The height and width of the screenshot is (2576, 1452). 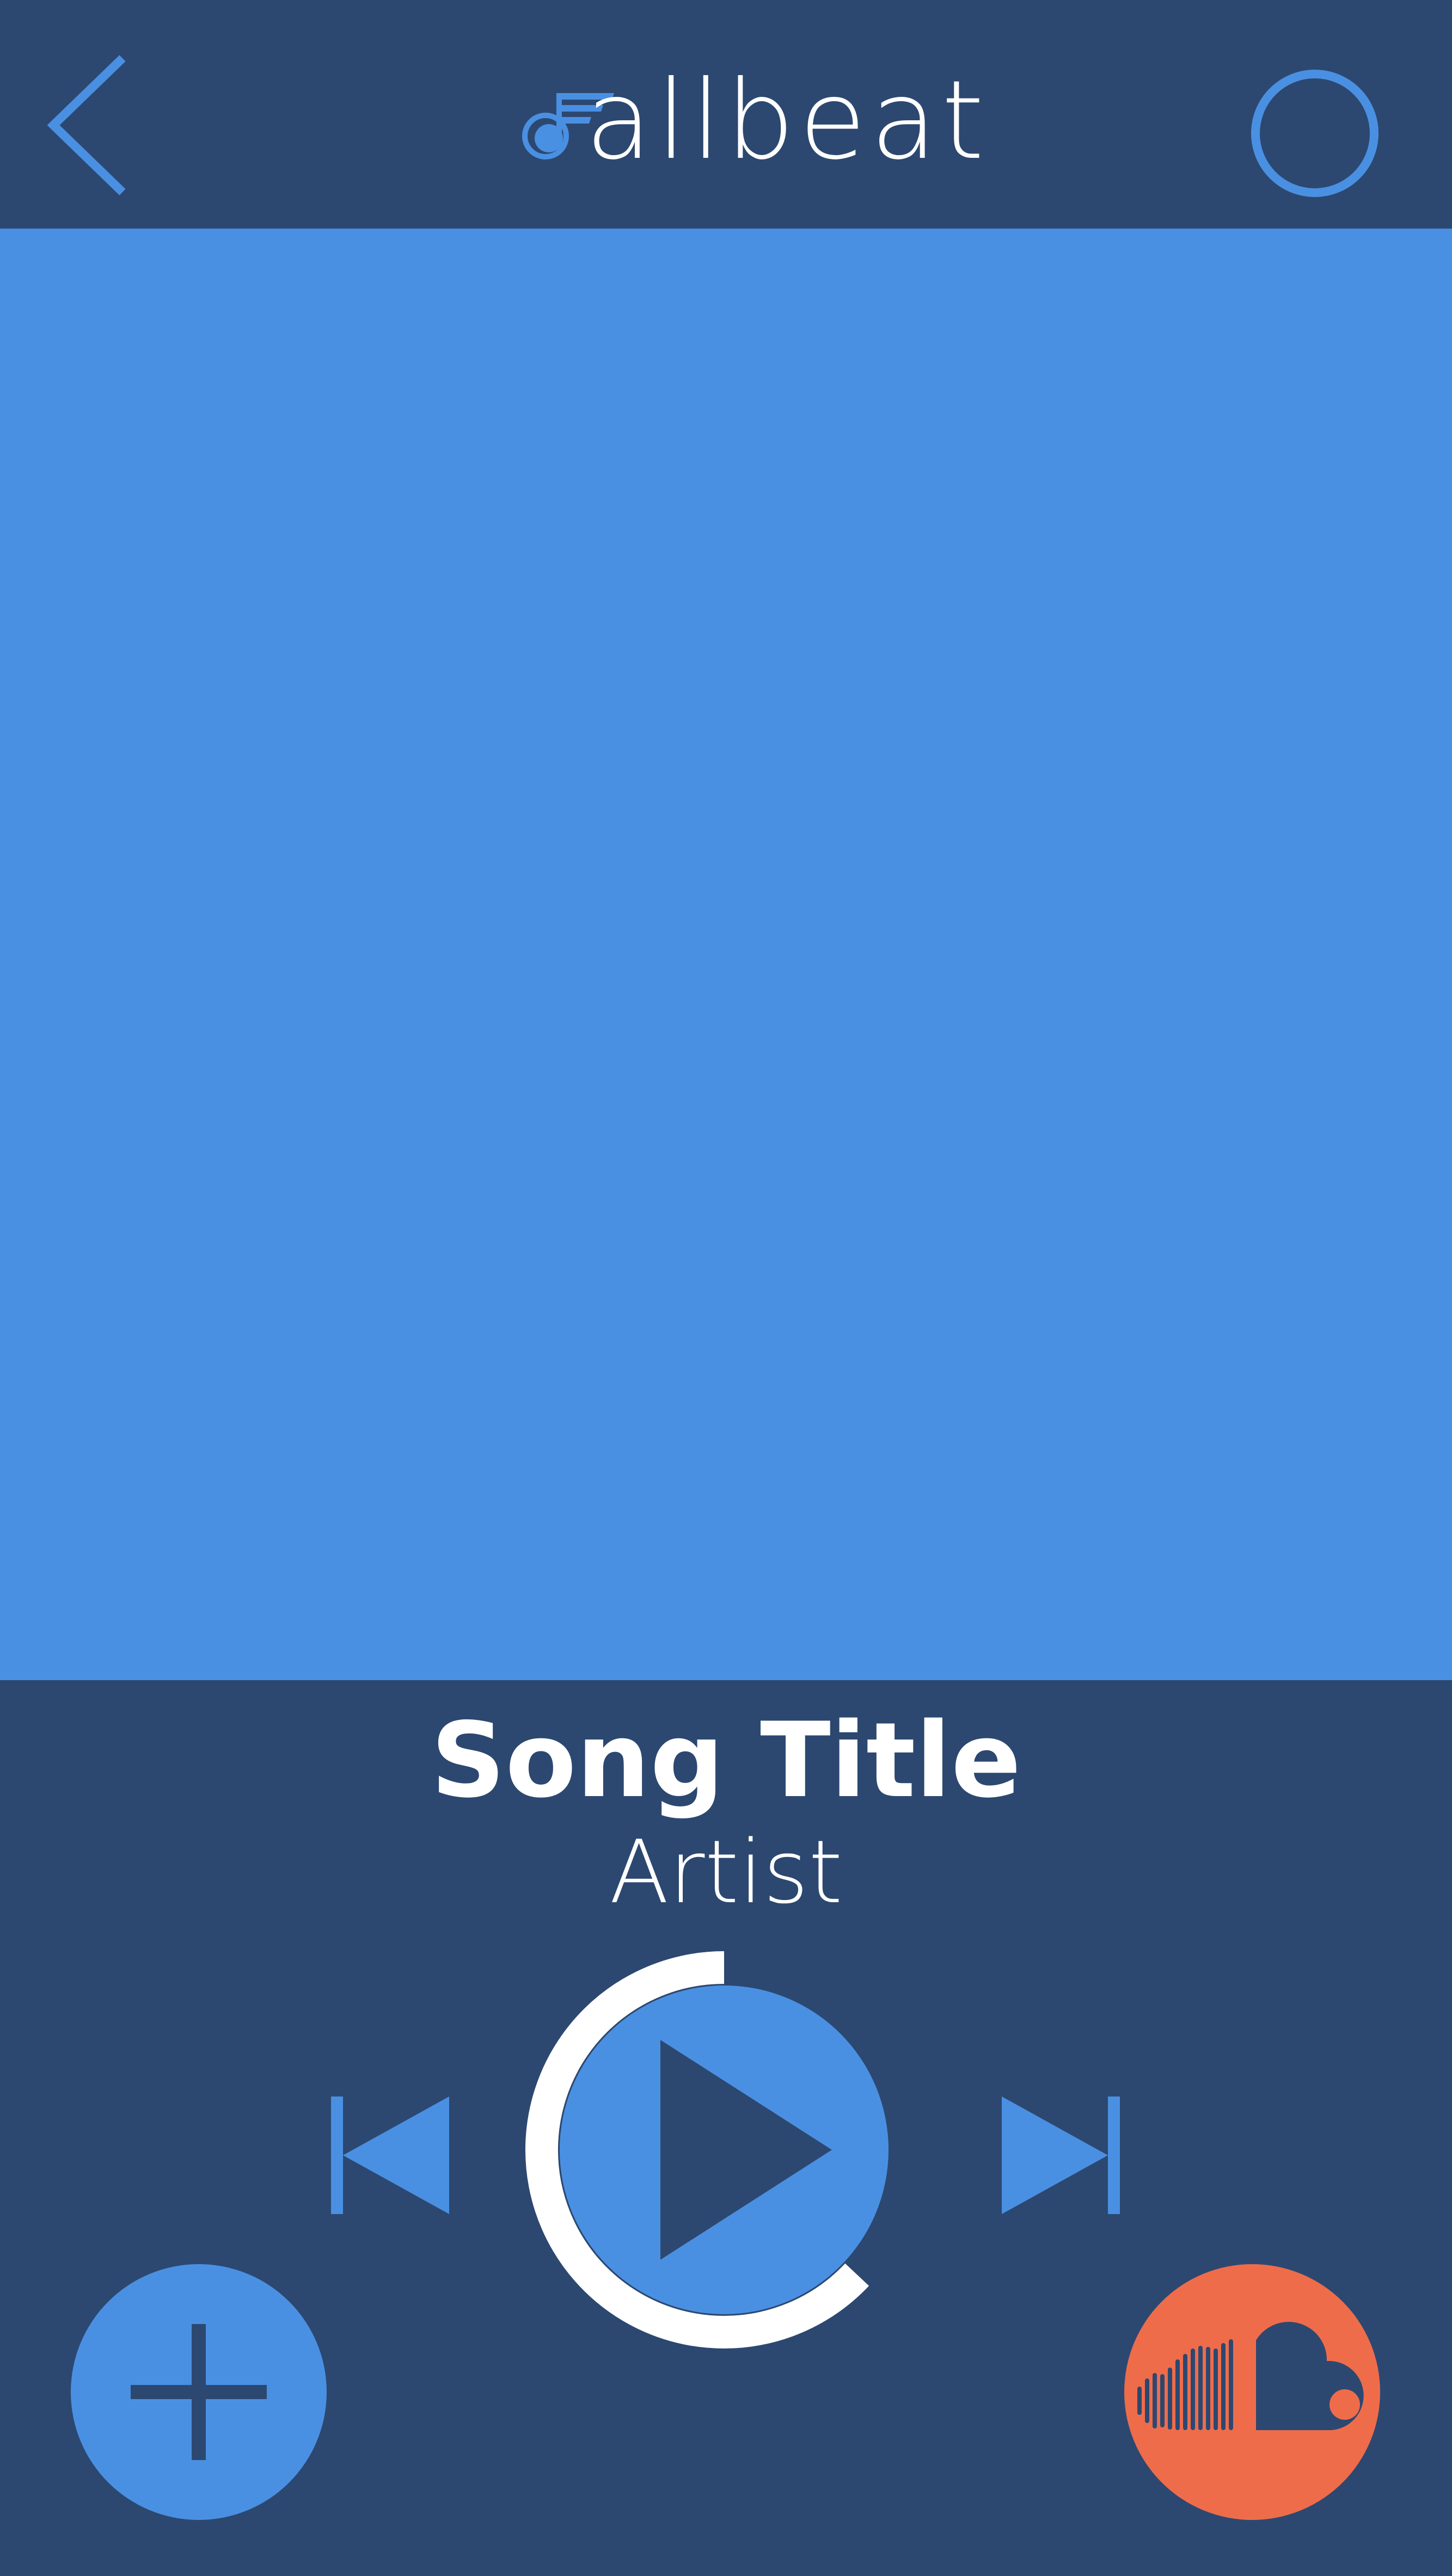 I want to click on play-button, so click(x=724, y=2149).